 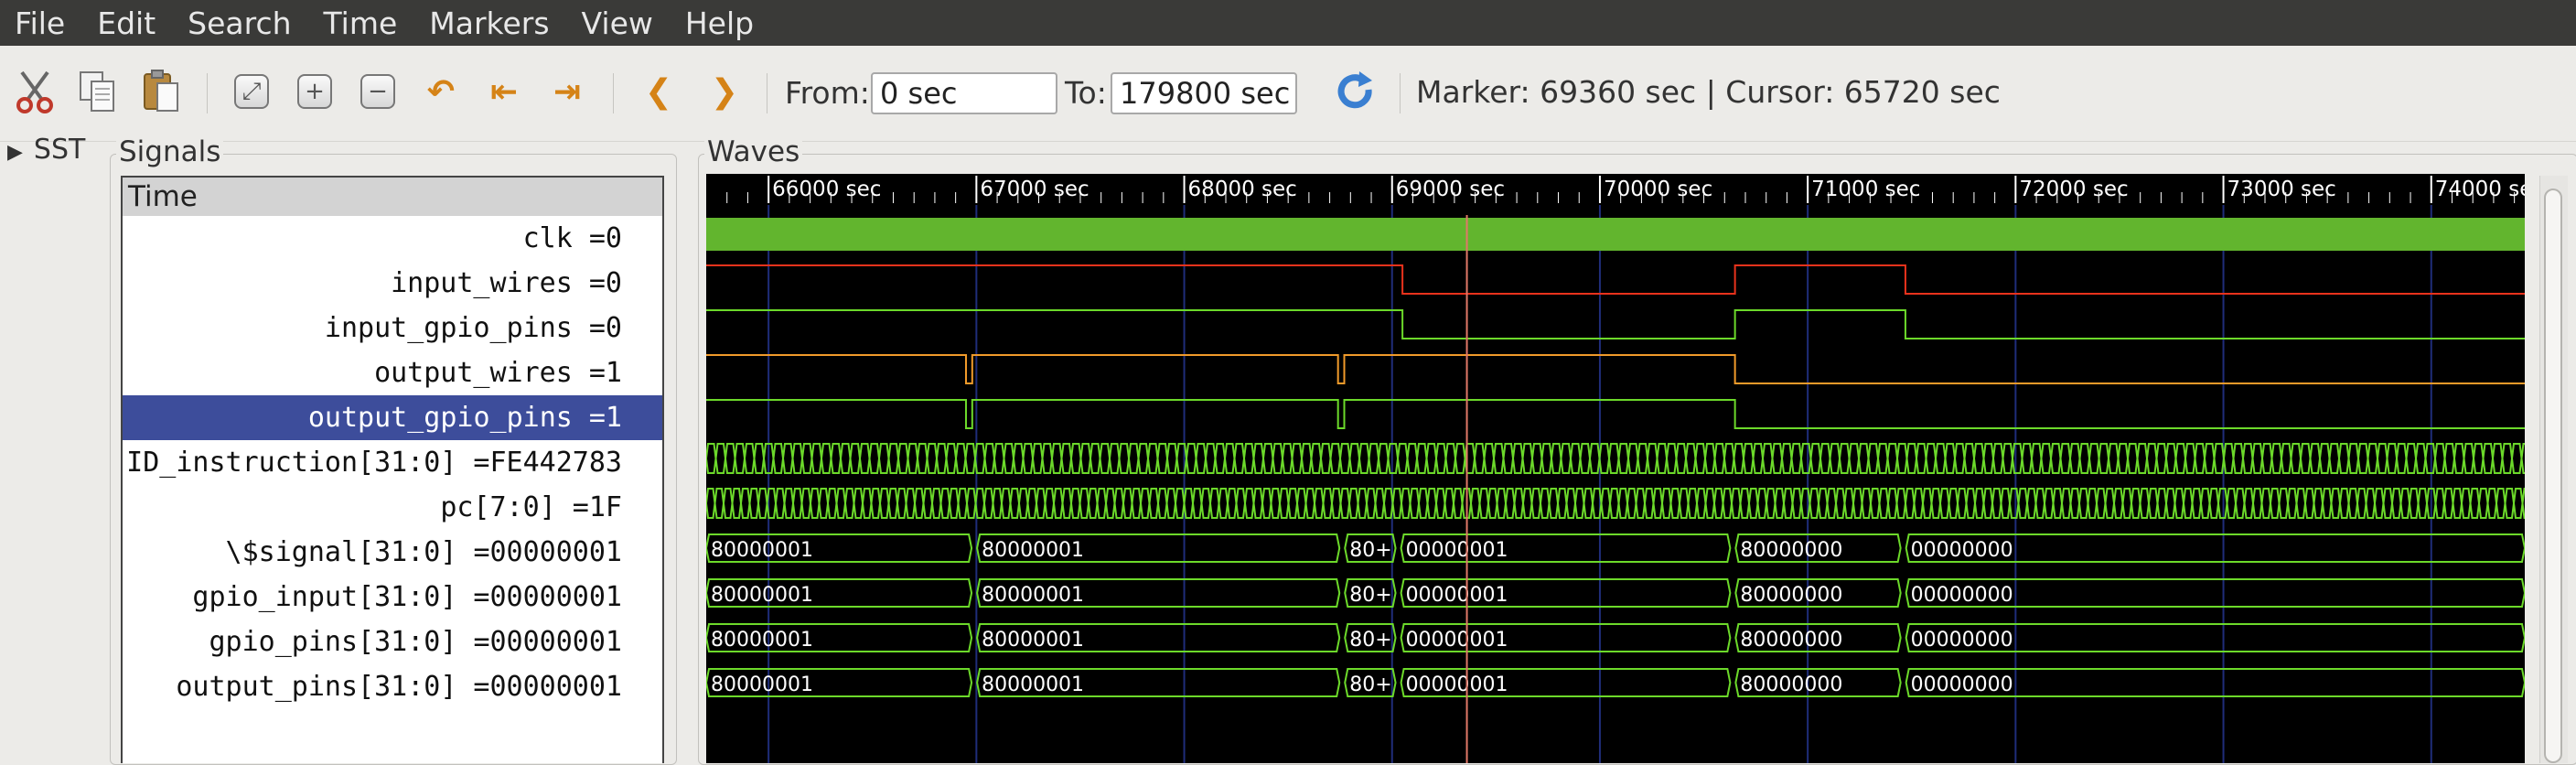 I want to click on zoom-fit-icon: ⤢, so click(x=251, y=91).